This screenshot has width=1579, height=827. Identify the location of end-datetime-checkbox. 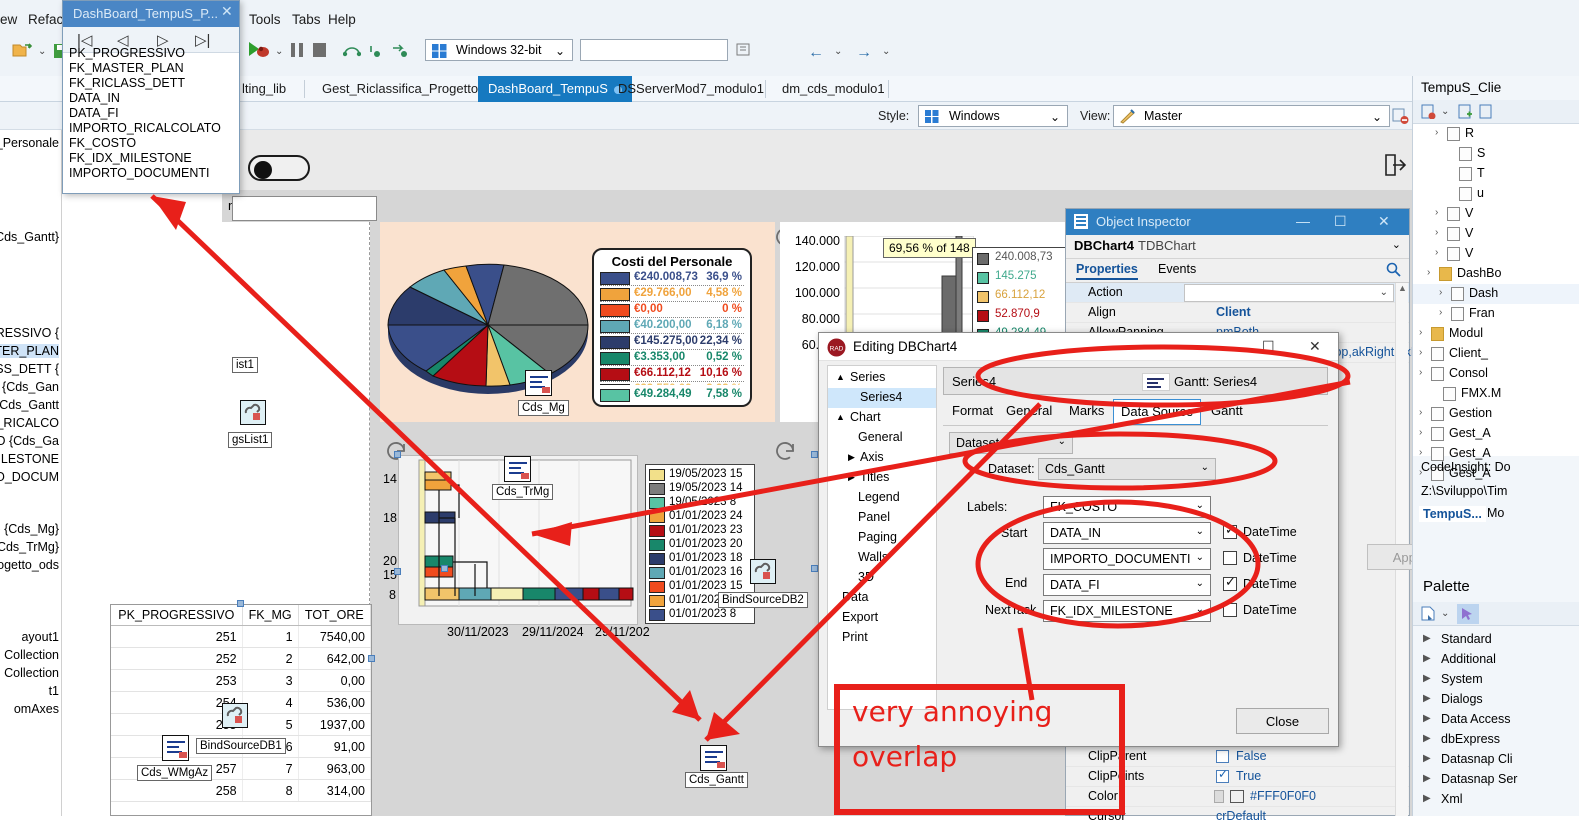
(1230, 582).